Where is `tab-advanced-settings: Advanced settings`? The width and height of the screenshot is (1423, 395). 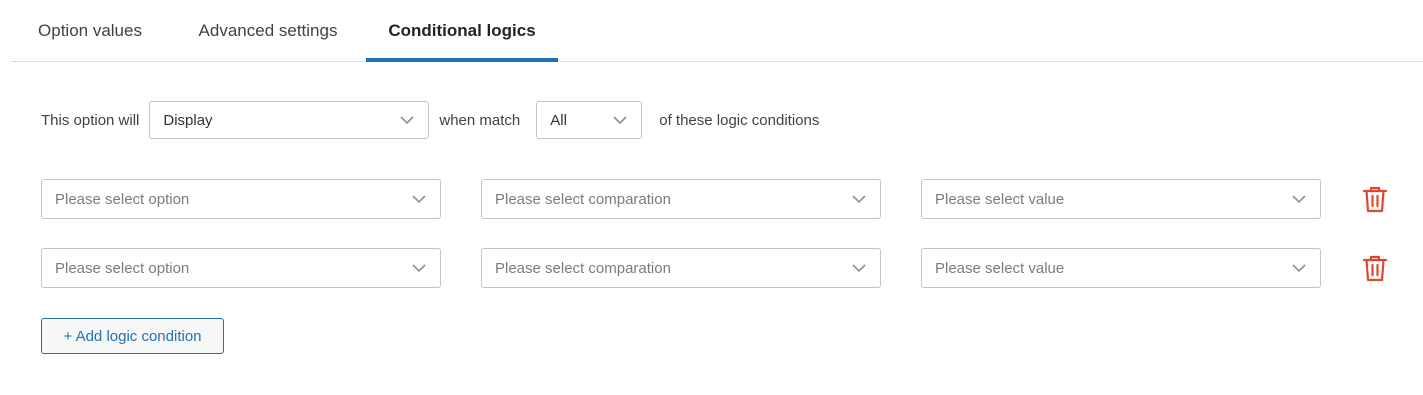
tab-advanced-settings: Advanced settings is located at coordinates (268, 30).